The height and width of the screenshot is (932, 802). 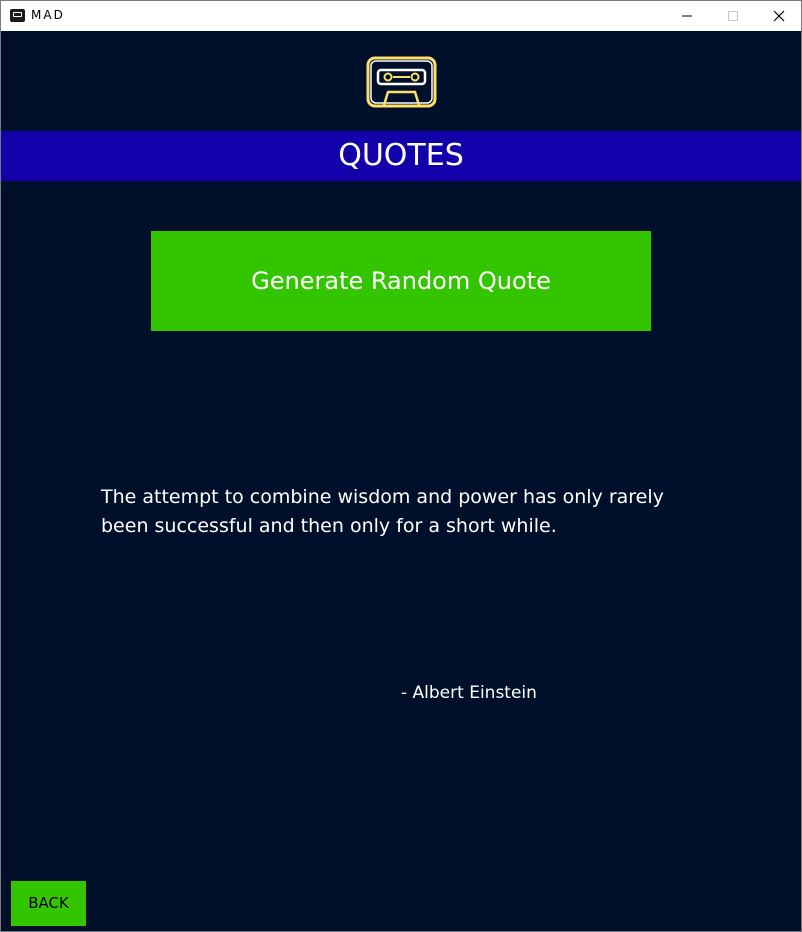 I want to click on maximize-button, so click(x=733, y=16).